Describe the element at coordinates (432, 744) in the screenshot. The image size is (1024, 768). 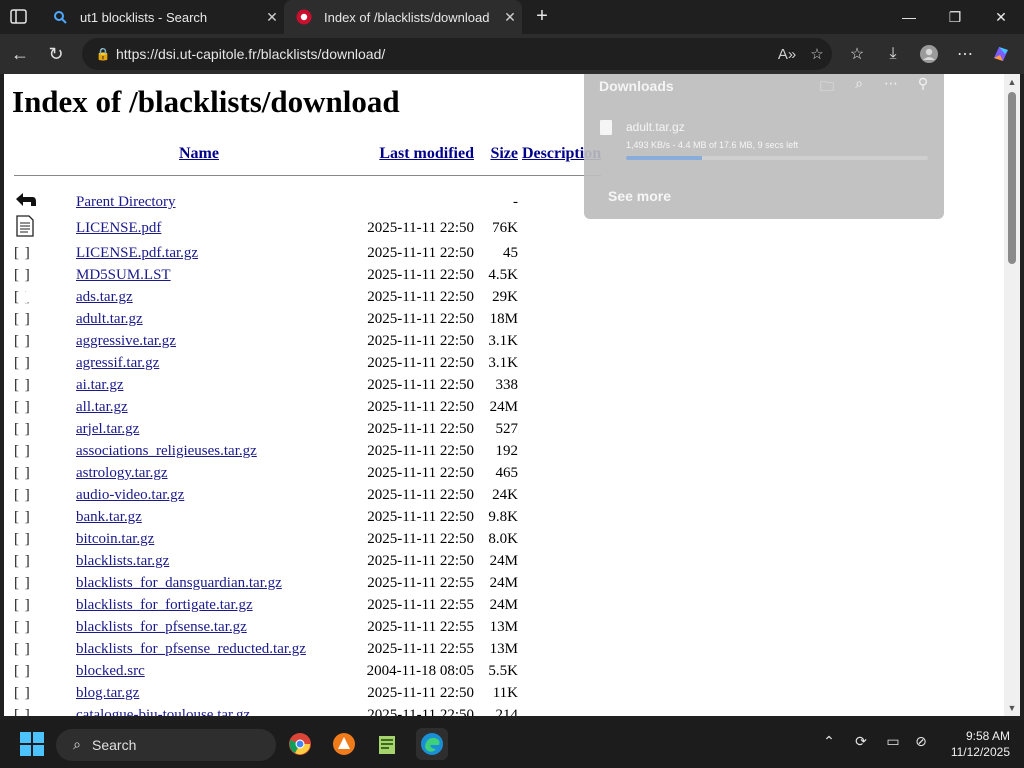
I see `edge-icon` at that location.